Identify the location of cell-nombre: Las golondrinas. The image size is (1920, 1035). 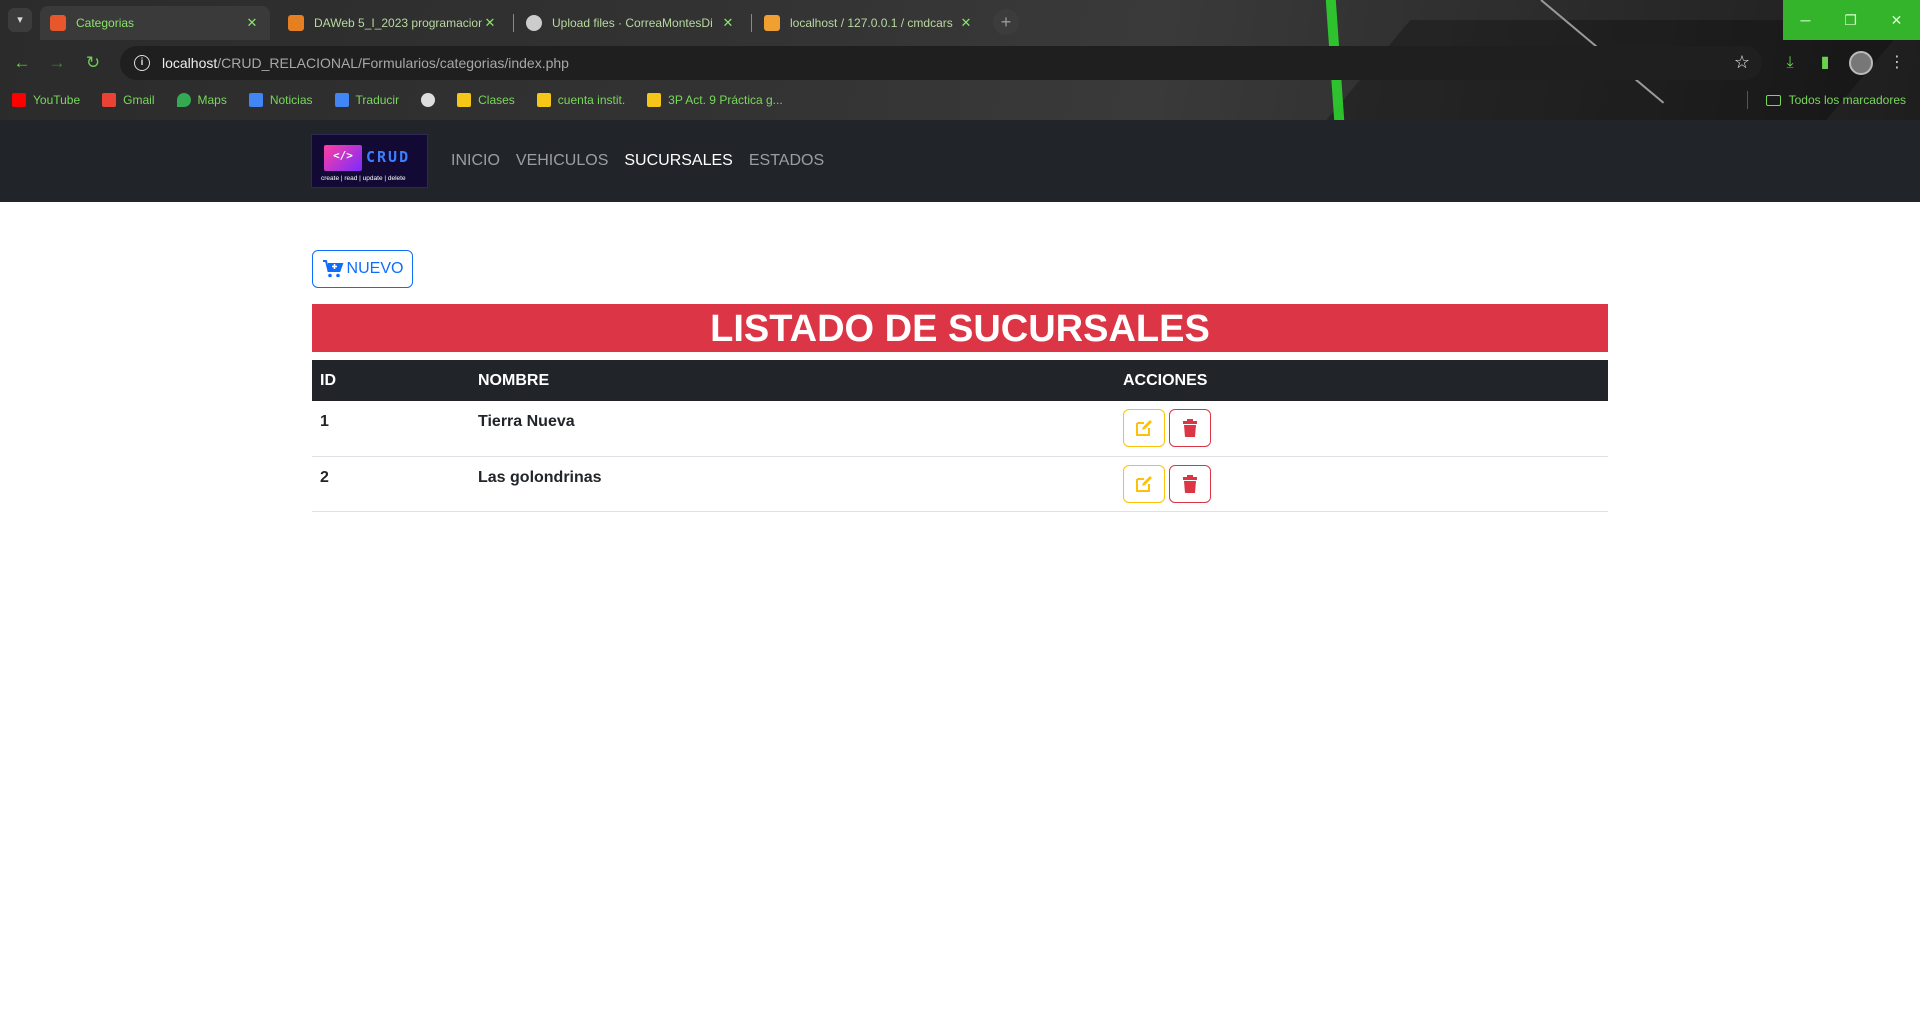
(792, 484).